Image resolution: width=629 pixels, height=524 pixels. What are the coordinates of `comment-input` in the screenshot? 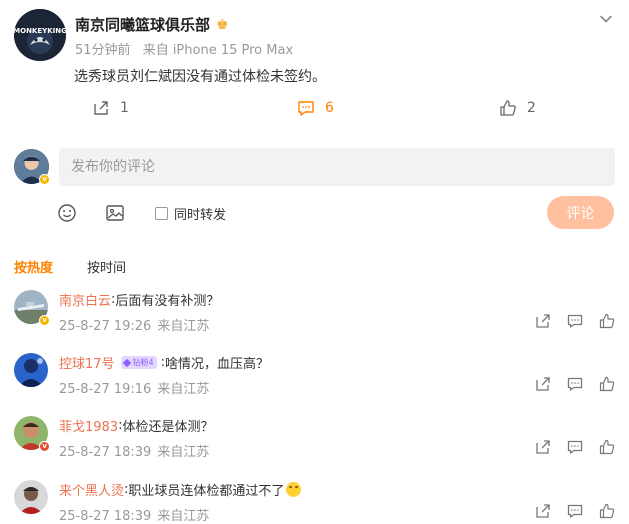 It's located at (337, 167).